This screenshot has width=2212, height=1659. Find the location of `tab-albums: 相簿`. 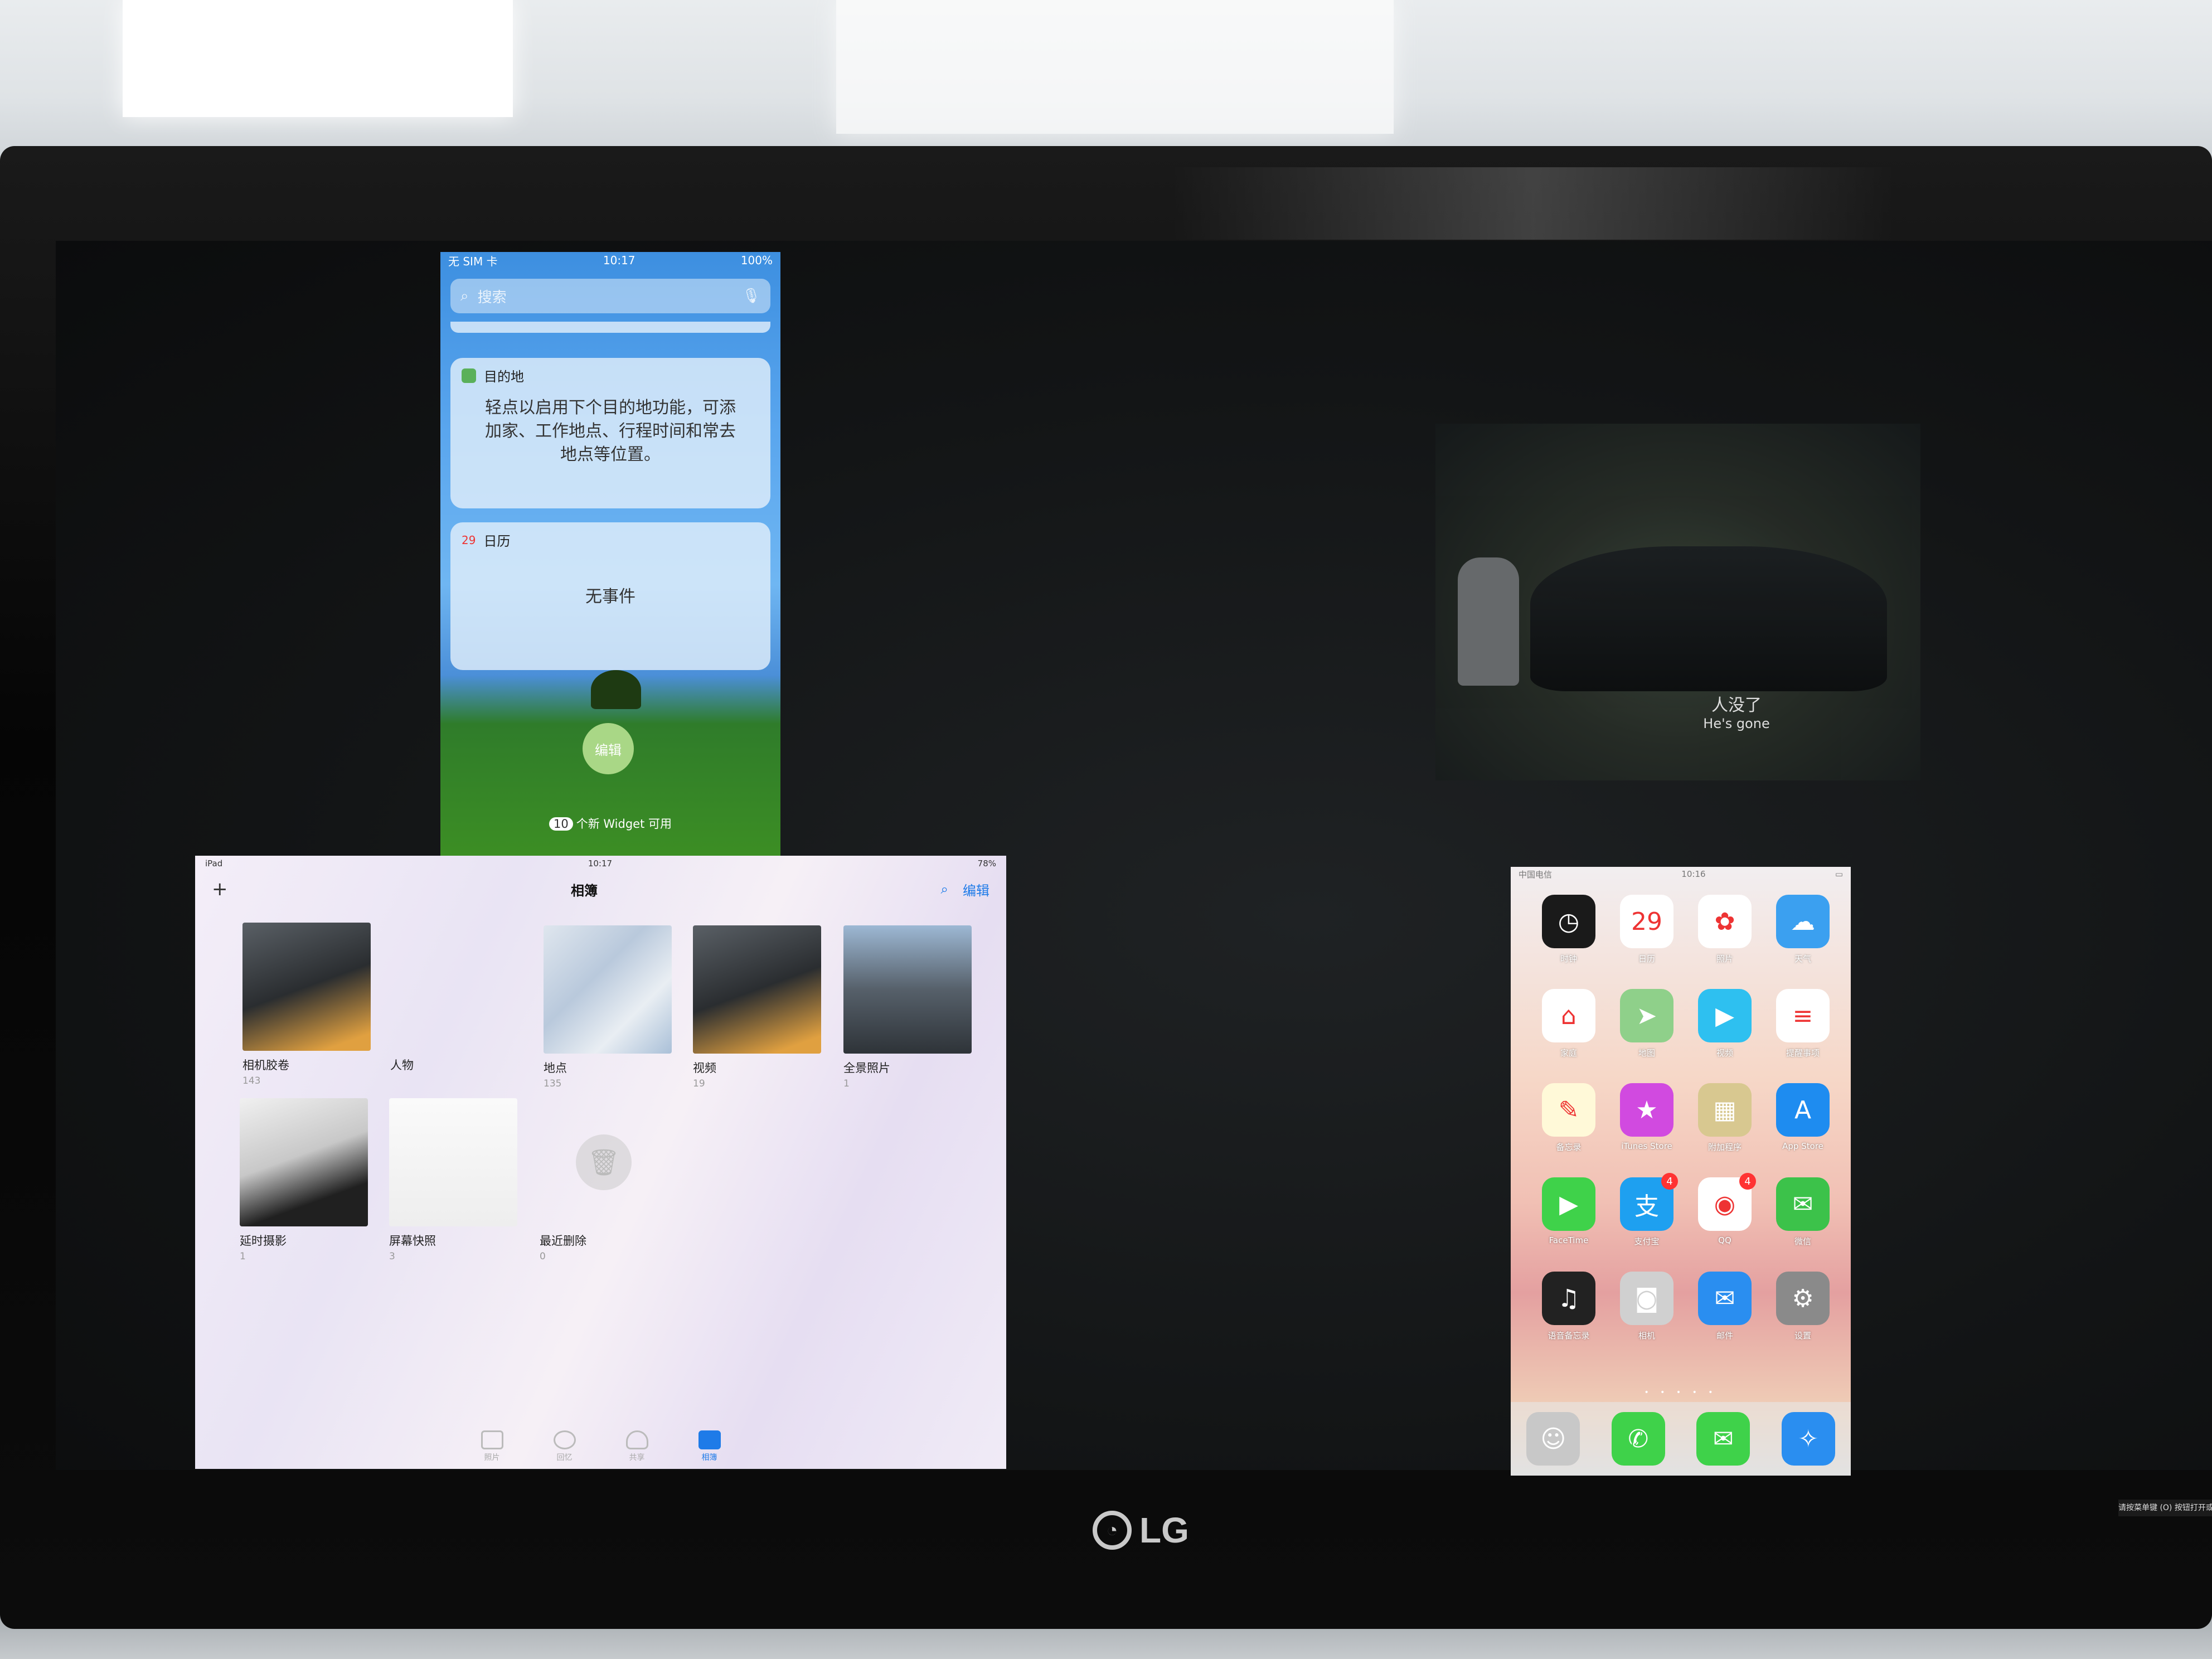

tab-albums: 相簿 is located at coordinates (709, 1446).